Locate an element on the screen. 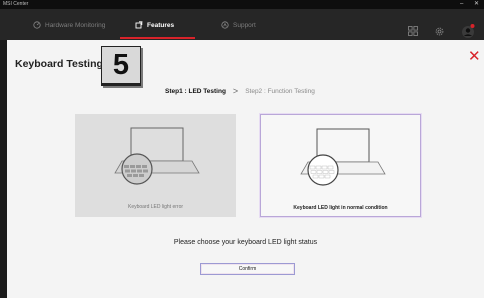 The width and height of the screenshot is (484, 298). title-bar: MSI Center – ✕ is located at coordinates (242, 4).